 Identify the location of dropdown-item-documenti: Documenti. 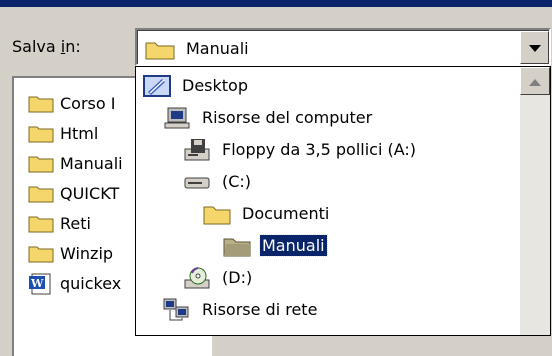
(266, 213).